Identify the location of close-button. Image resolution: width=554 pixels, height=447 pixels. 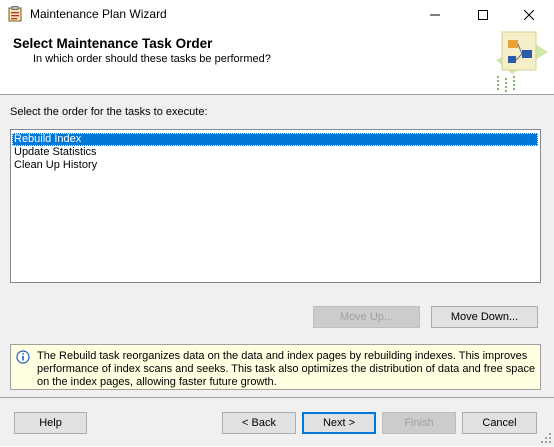
(529, 15).